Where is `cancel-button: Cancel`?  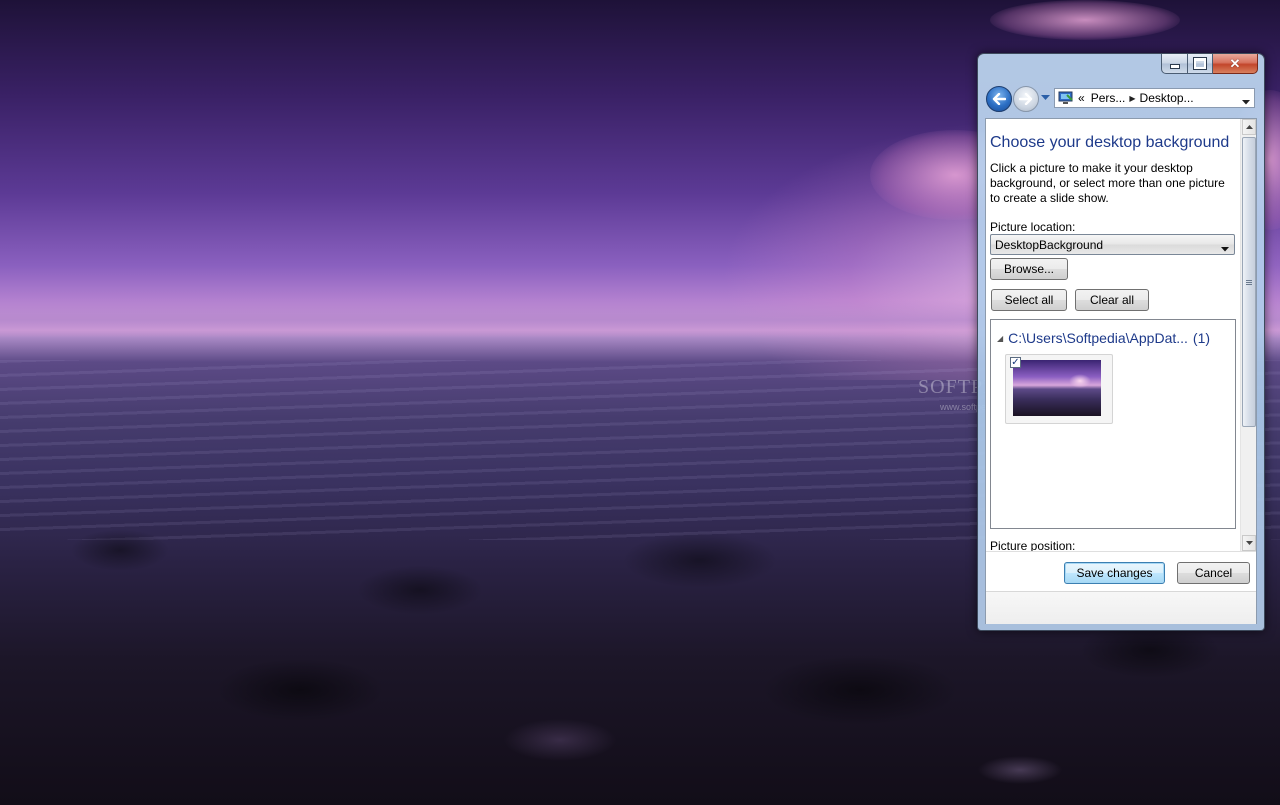 cancel-button: Cancel is located at coordinates (1213, 573).